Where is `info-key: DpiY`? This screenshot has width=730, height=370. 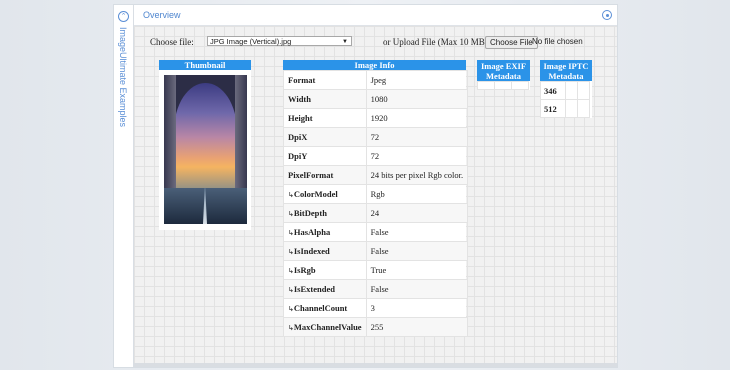
info-key: DpiY is located at coordinates (325, 156).